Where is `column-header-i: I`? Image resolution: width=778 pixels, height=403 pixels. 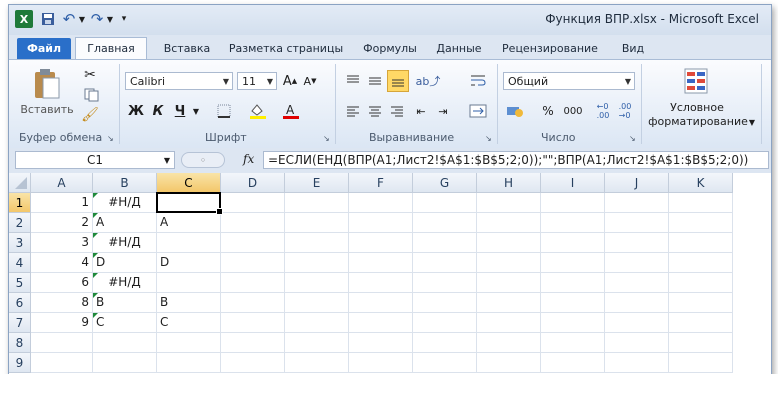
column-header-i: I is located at coordinates (573, 183).